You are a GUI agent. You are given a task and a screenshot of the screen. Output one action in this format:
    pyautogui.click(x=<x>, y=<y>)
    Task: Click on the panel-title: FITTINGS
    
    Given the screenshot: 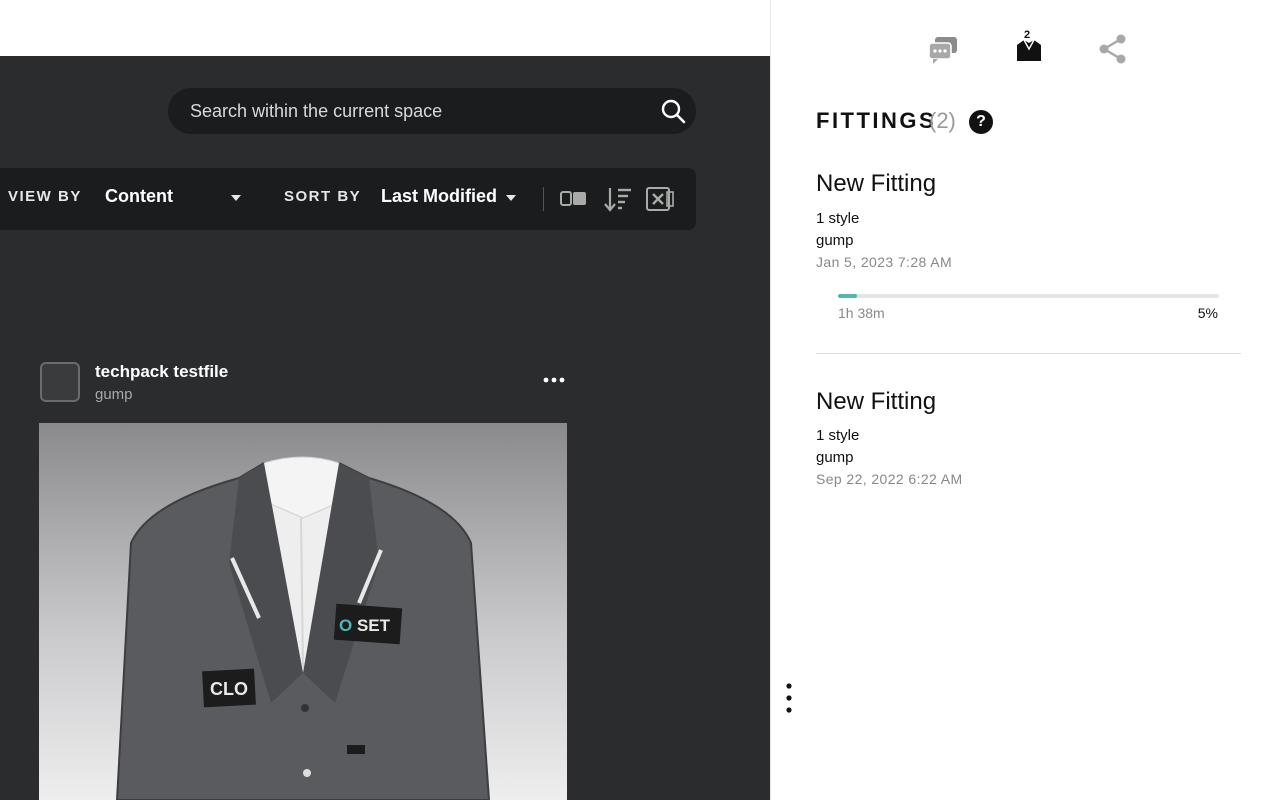 What is the action you would take?
    pyautogui.click(x=876, y=120)
    